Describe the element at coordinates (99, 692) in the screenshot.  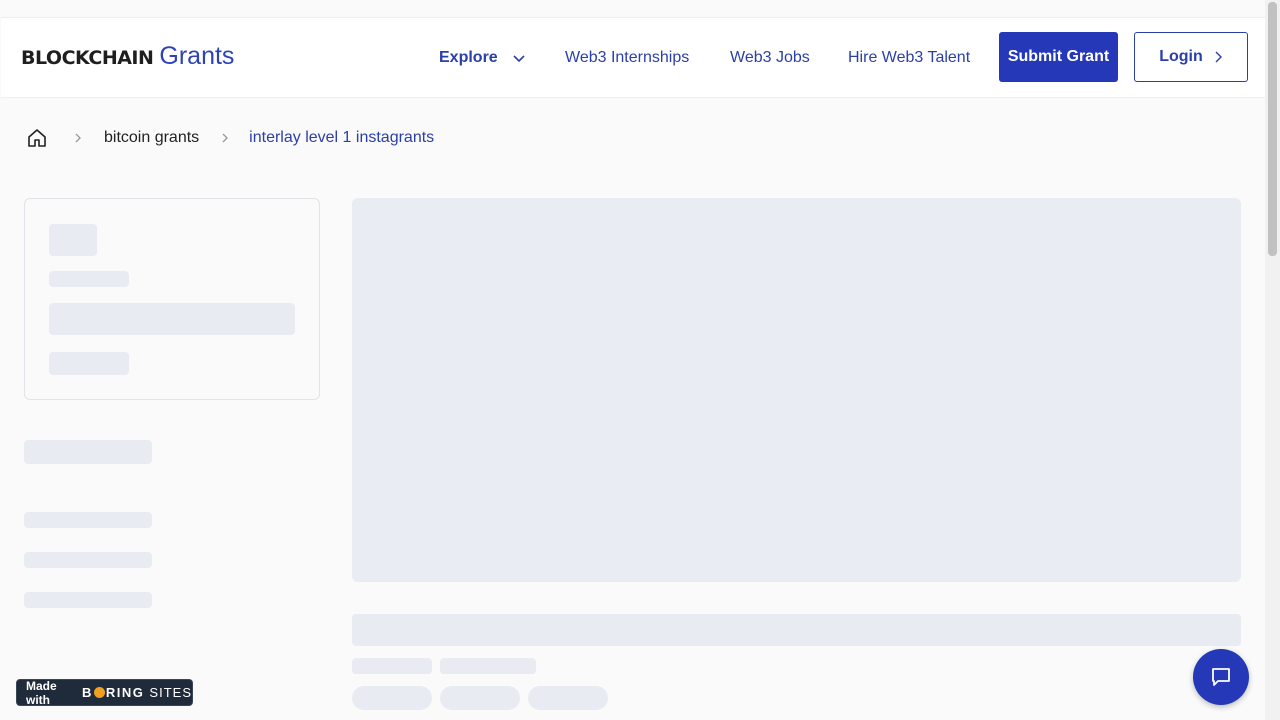
I see `badge-logo-dot` at that location.